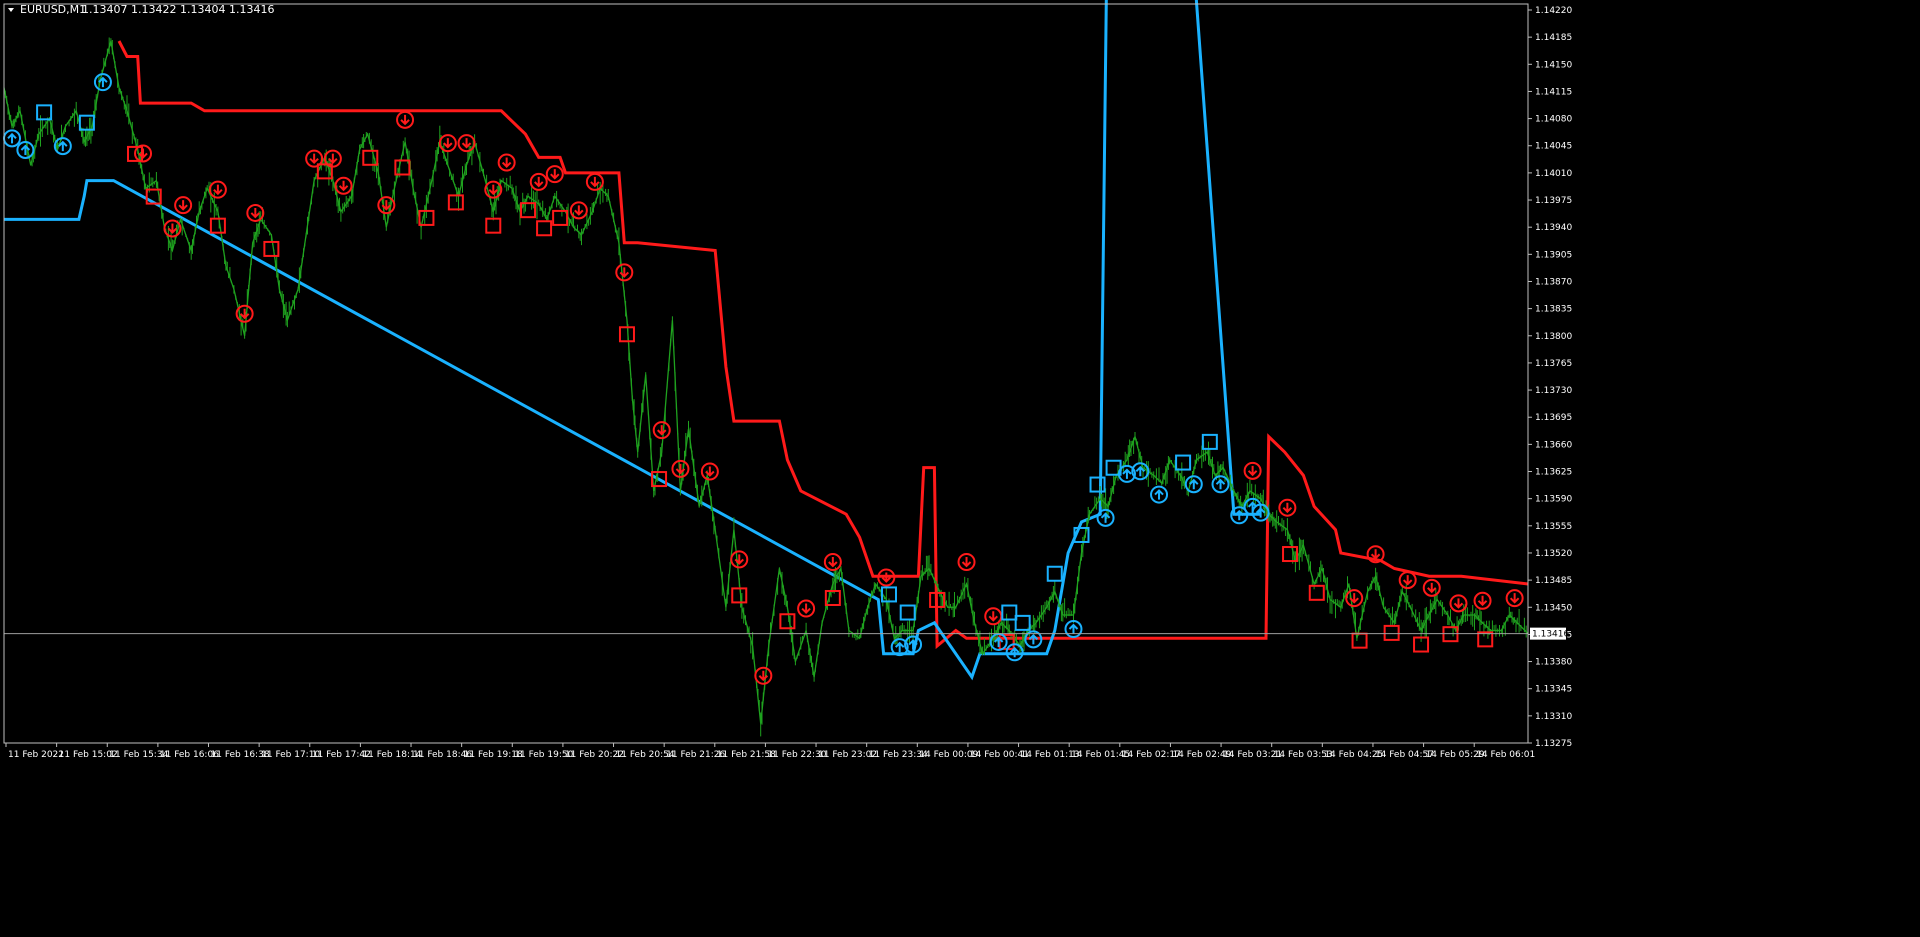 This screenshot has height=937, width=1920. What do you see at coordinates (1553, 11) in the screenshot?
I see `price-tick-label: 1.14220` at bounding box center [1553, 11].